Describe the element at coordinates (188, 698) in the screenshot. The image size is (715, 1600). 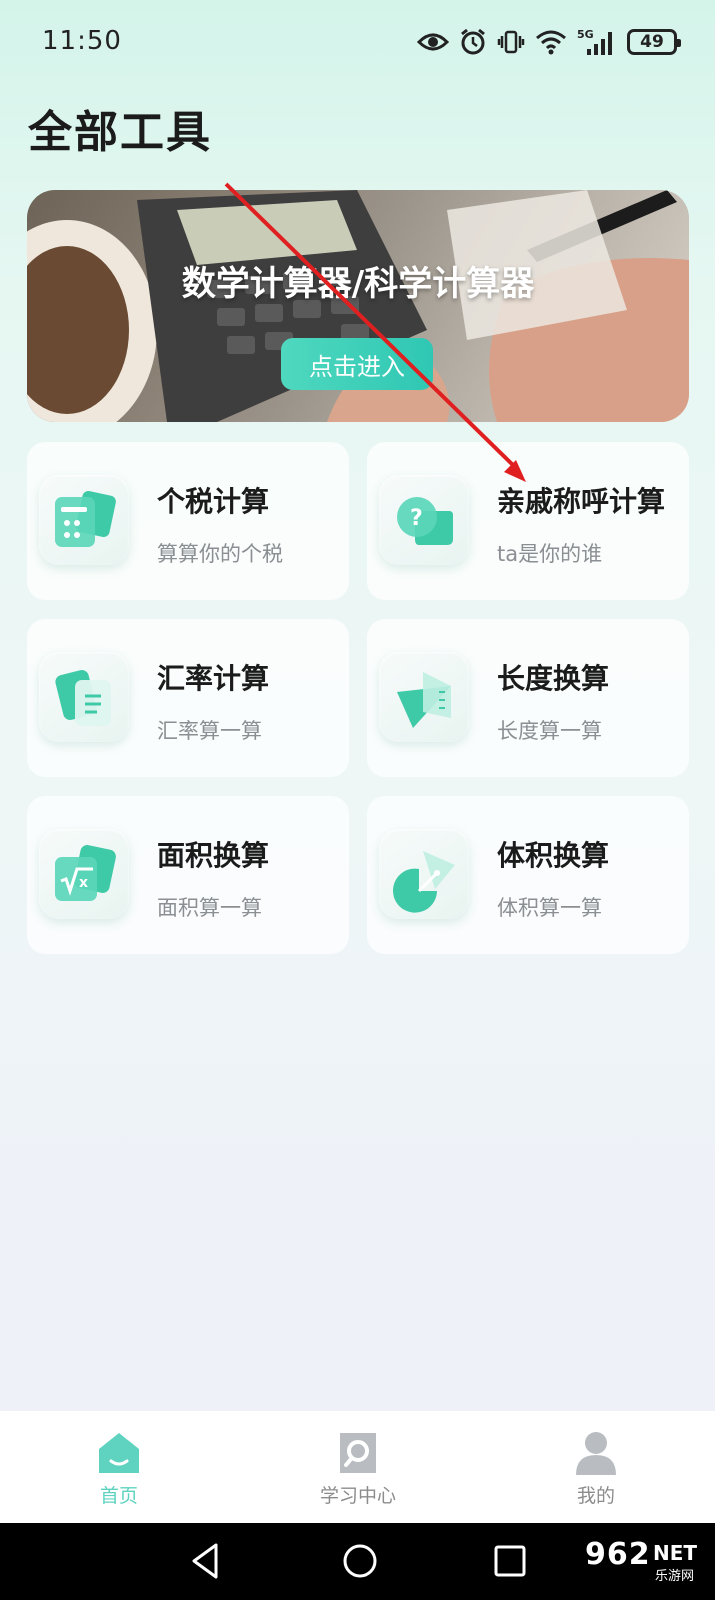
I see `tool-card-exchange: 汇率计算 汇率算一算` at that location.